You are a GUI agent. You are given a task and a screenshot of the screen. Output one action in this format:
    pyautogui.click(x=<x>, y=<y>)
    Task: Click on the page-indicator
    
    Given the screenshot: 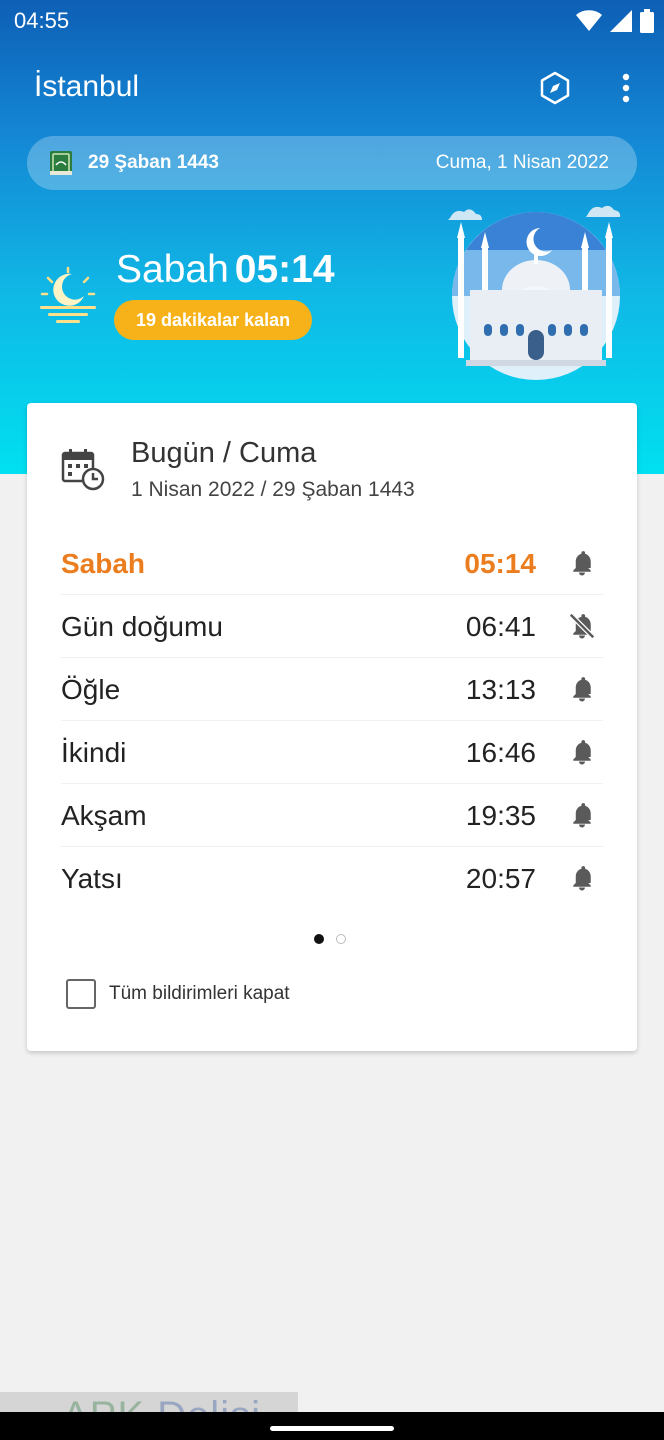 What is the action you would take?
    pyautogui.click(x=330, y=939)
    